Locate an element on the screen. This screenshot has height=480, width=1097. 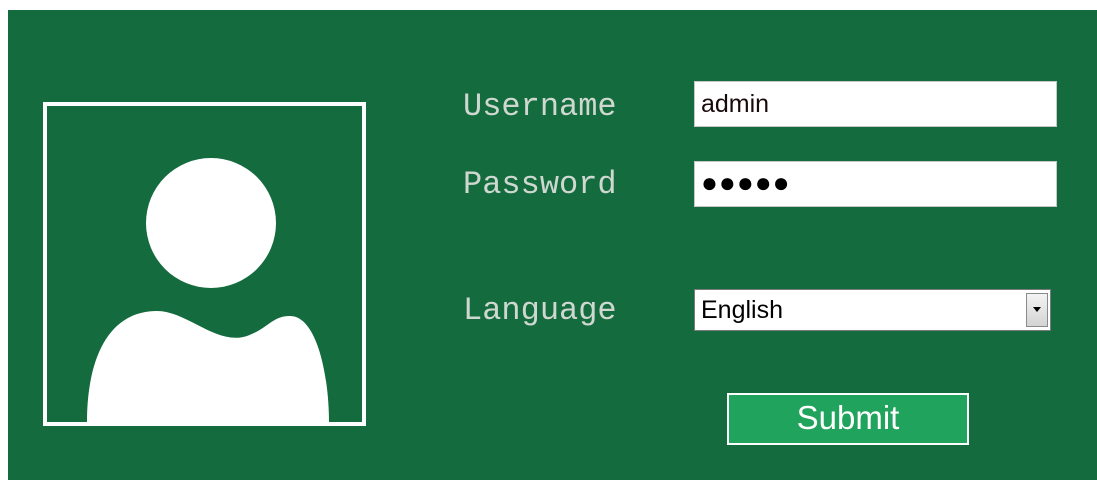
username-label: Username is located at coordinates (540, 106).